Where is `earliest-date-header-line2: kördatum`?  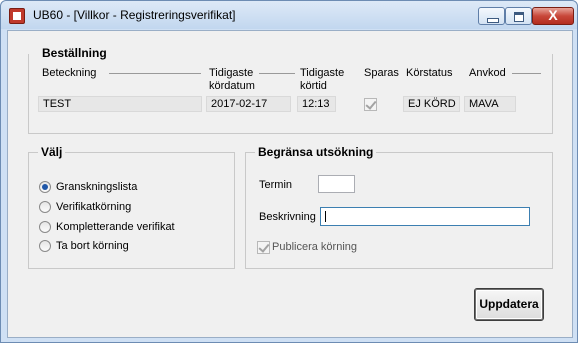
earliest-date-header-line2: kördatum is located at coordinates (232, 86).